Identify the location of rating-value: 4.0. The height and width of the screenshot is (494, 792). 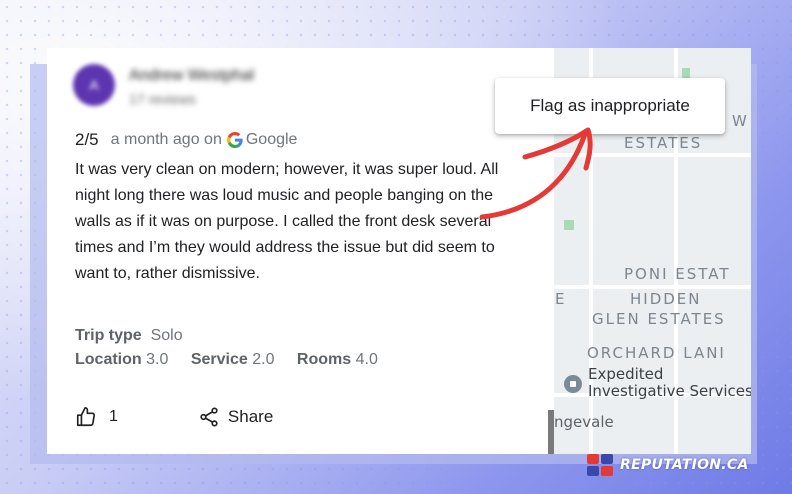
(366, 359).